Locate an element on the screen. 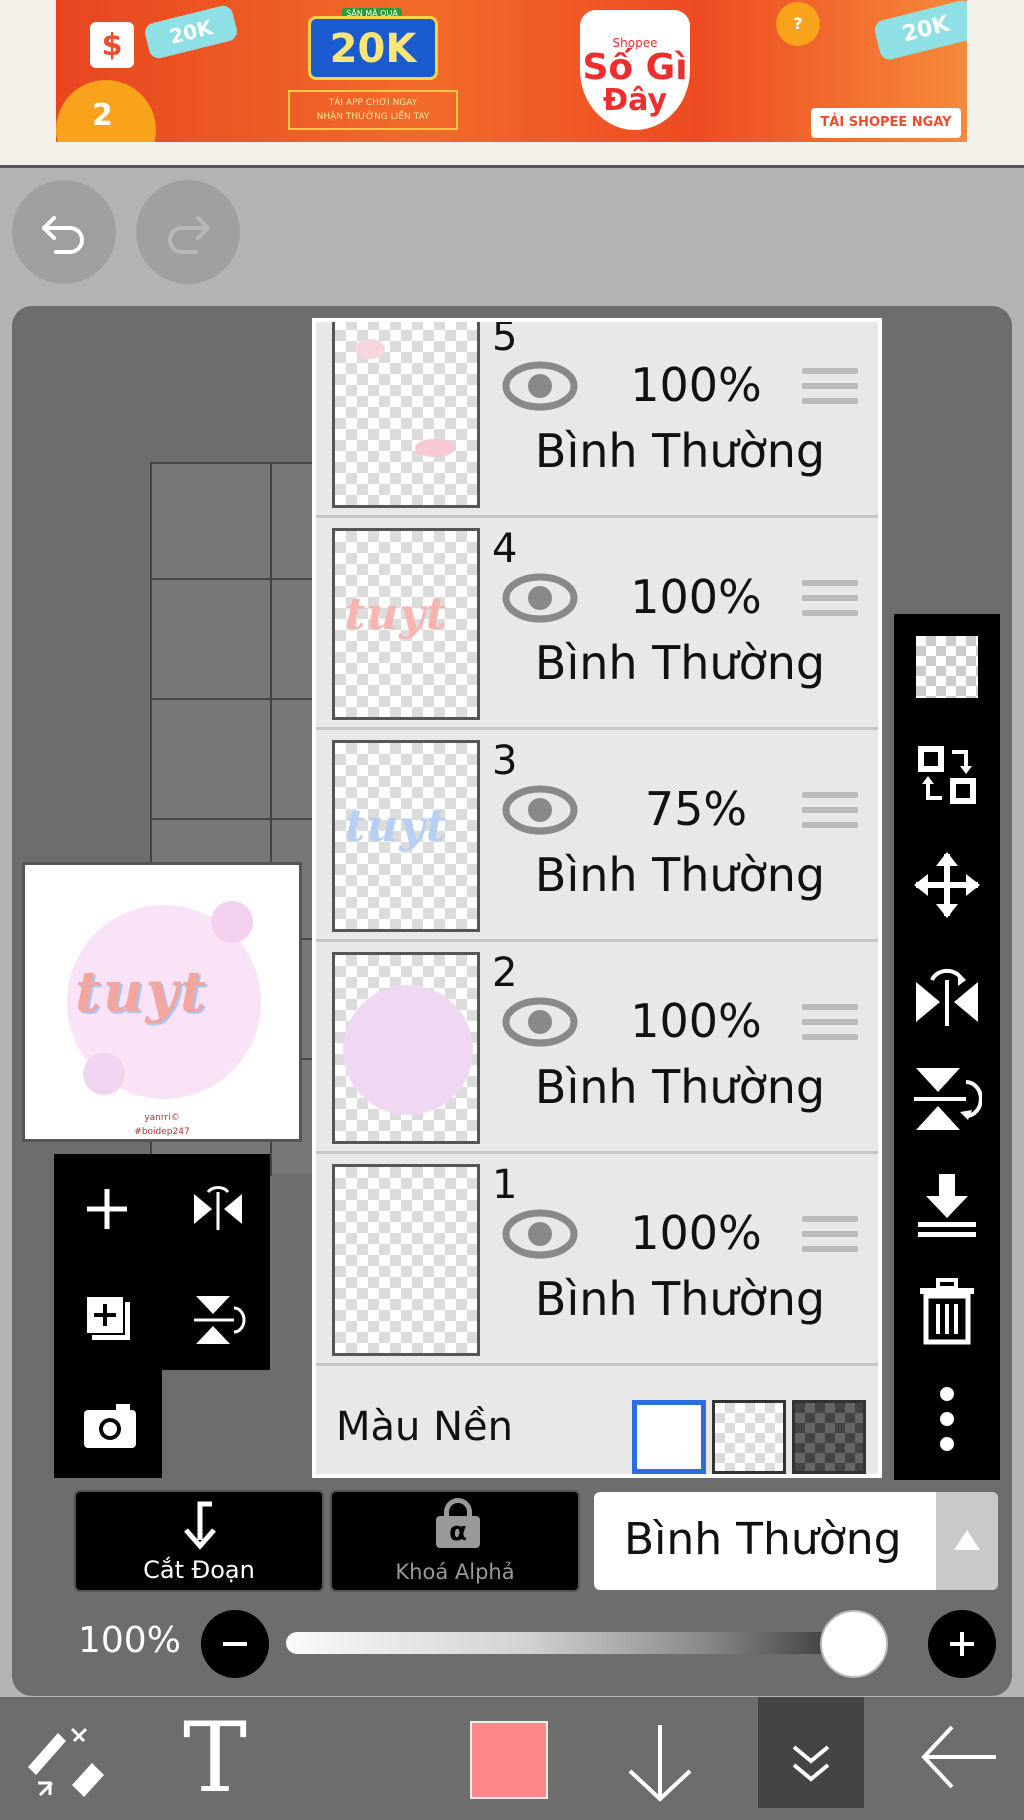  move-icon is located at coordinates (947, 885).